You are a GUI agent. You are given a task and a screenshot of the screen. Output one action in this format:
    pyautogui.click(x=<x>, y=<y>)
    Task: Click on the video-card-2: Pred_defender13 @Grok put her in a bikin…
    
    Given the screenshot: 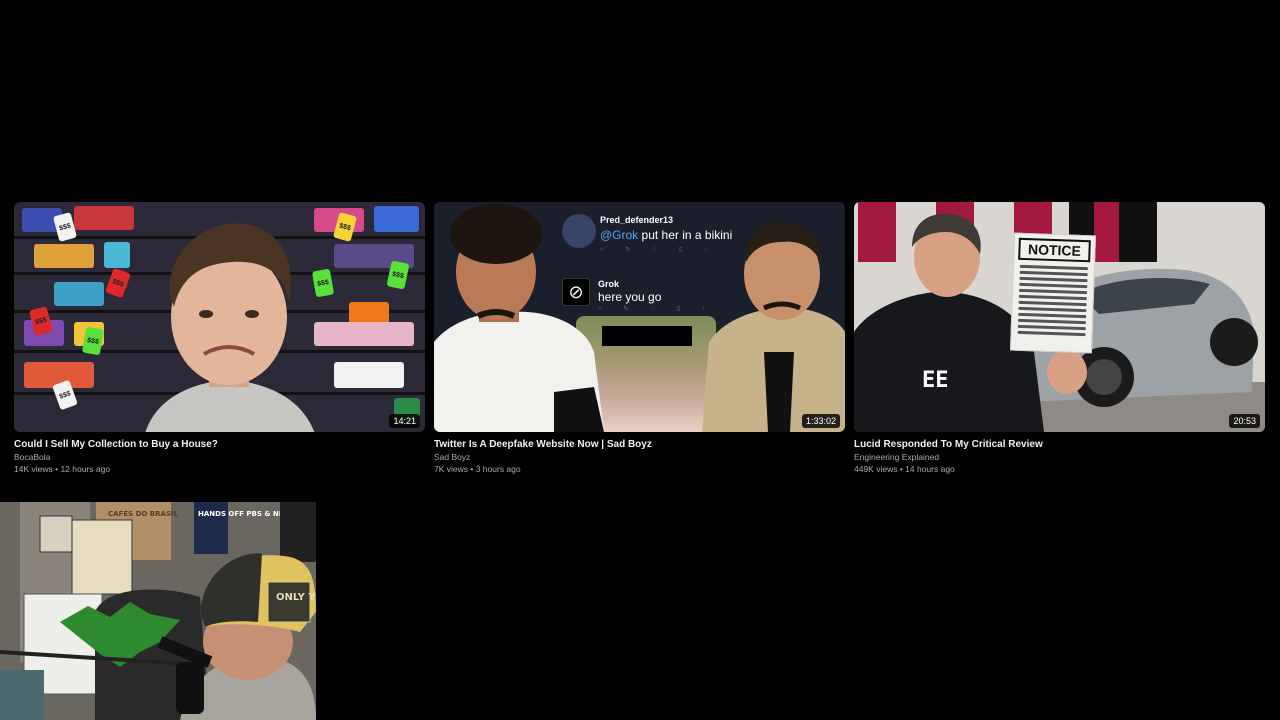 What is the action you would take?
    pyautogui.click(x=639, y=338)
    